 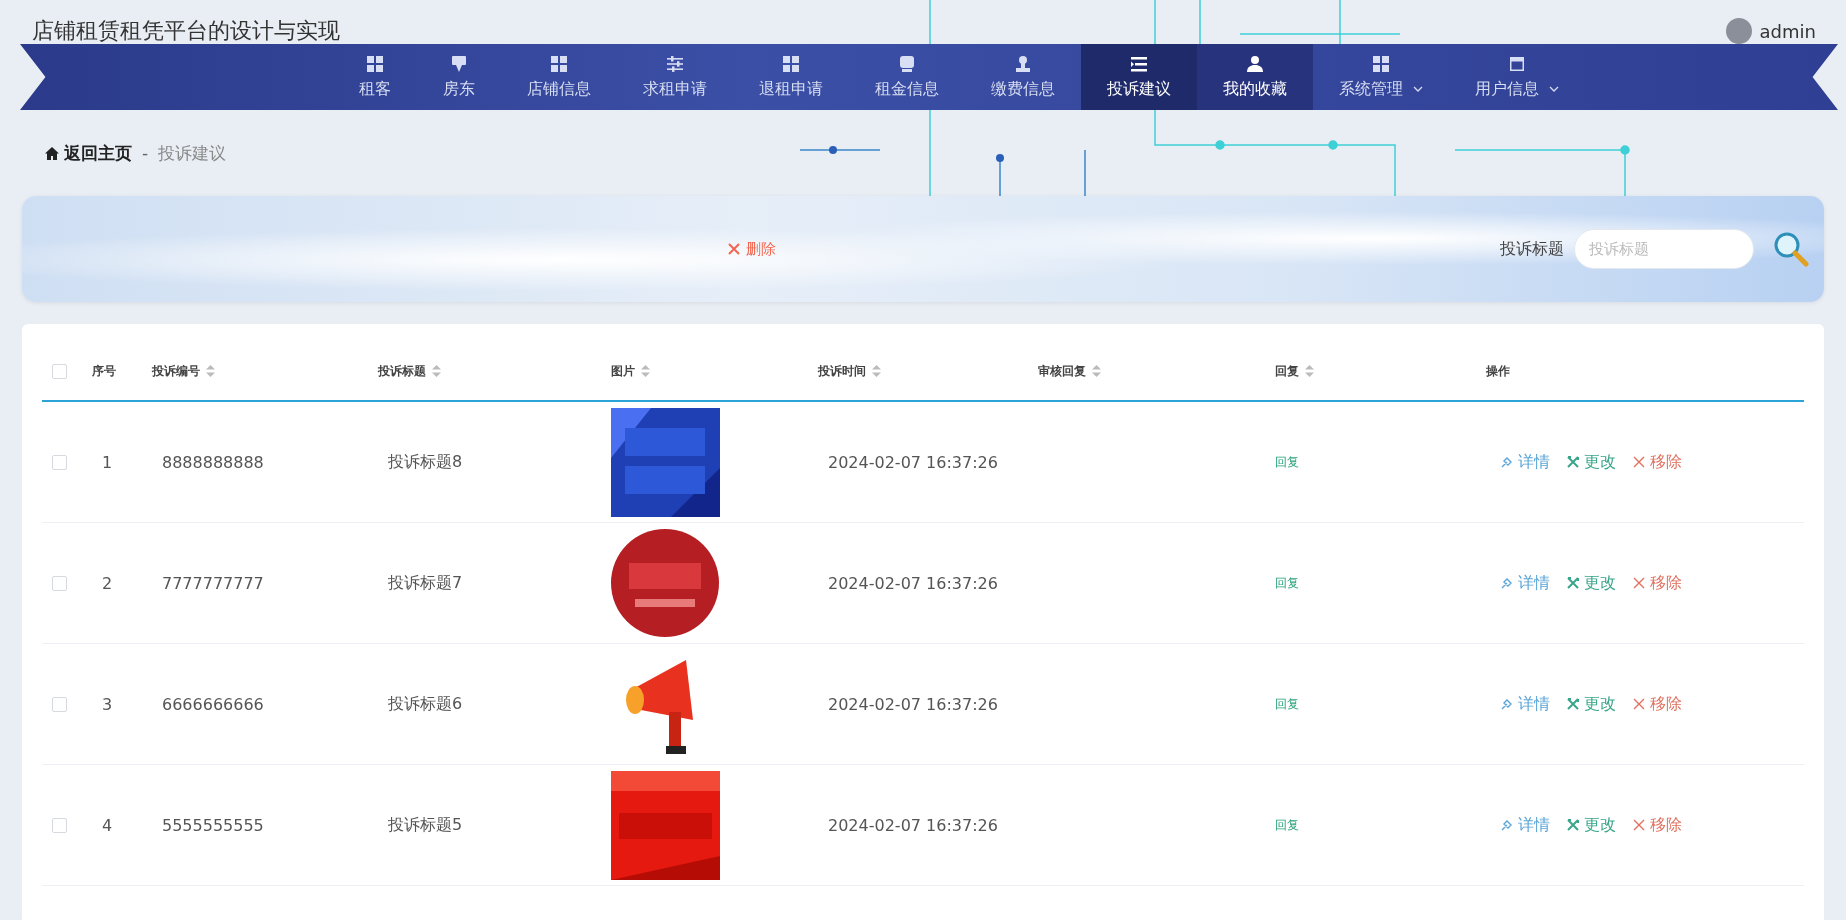 What do you see at coordinates (52, 153) in the screenshot?
I see `home-icon` at bounding box center [52, 153].